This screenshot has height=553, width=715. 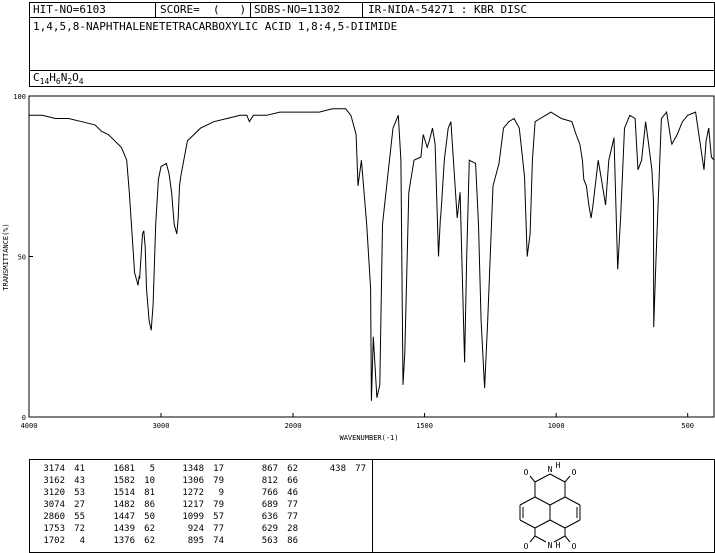 I want to click on peak-wavenumber: 3120, so click(x=54, y=493).